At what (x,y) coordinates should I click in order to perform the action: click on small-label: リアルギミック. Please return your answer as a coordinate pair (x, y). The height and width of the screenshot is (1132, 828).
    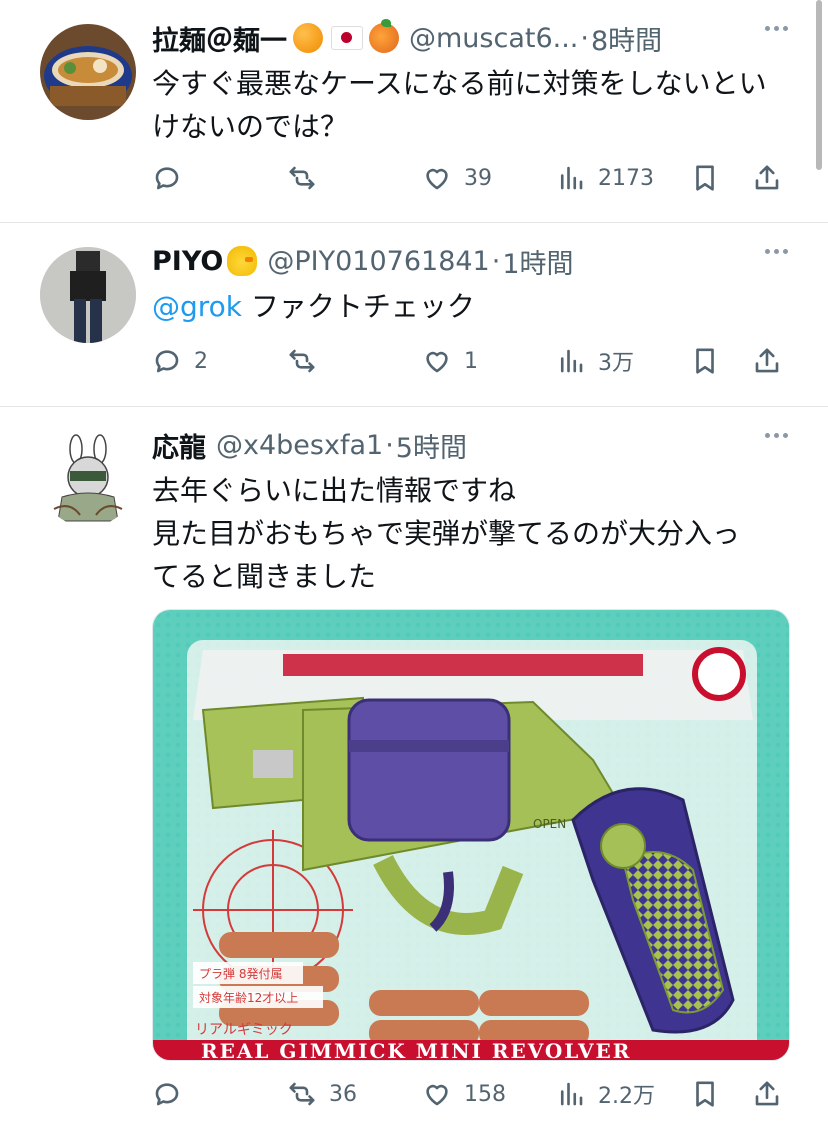
    Looking at the image, I should click on (244, 1030).